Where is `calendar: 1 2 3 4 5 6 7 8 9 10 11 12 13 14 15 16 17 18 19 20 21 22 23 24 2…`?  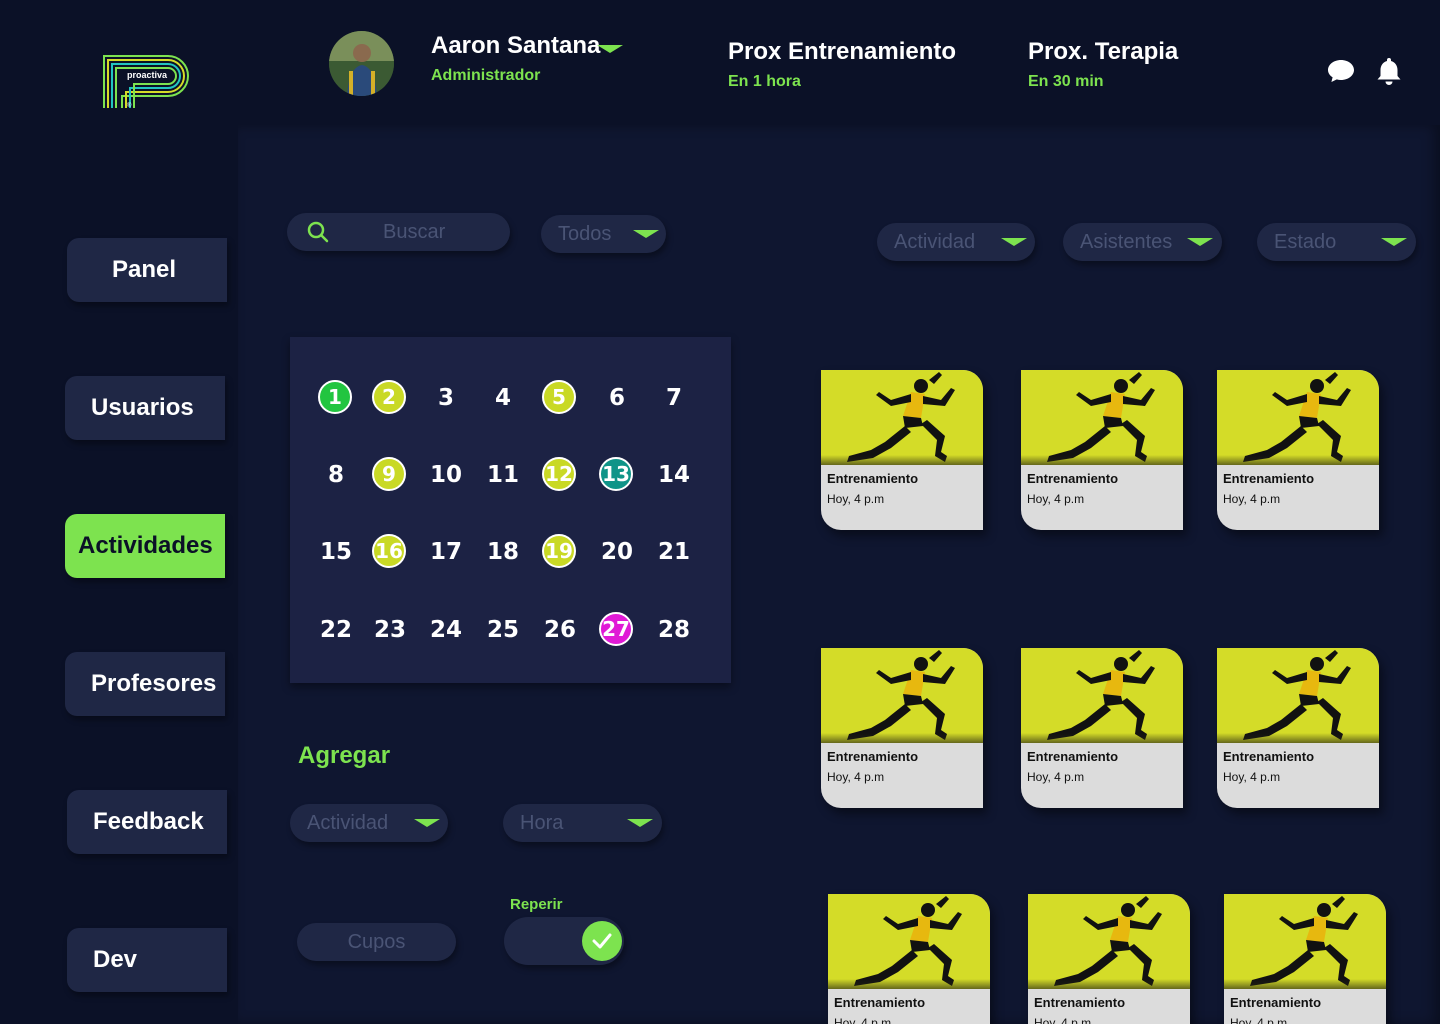 calendar: 1 2 3 4 5 6 7 8 9 10 11 12 13 14 15 16 17 18 19 20 21 22 23 24 2… is located at coordinates (510, 510).